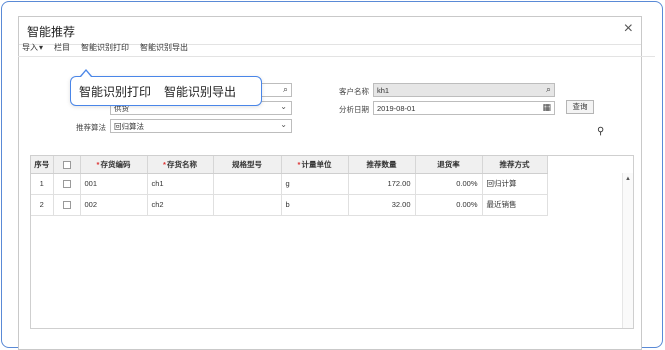  I want to click on header-return-rate: 退货率, so click(449, 165).